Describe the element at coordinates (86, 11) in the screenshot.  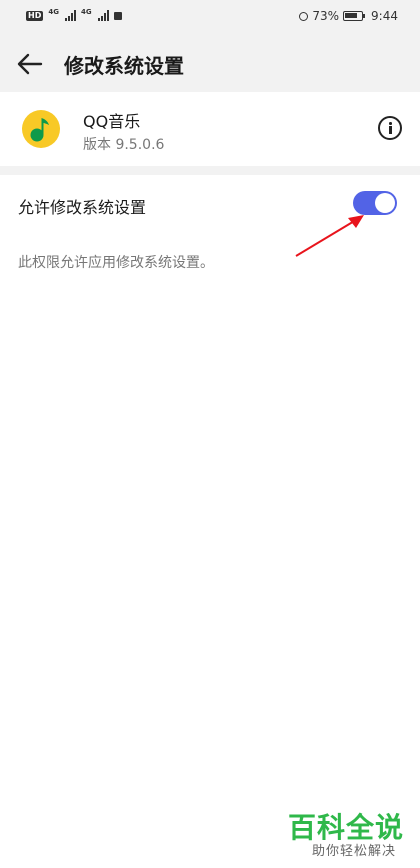
I see `signal-2-label: 4G` at that location.